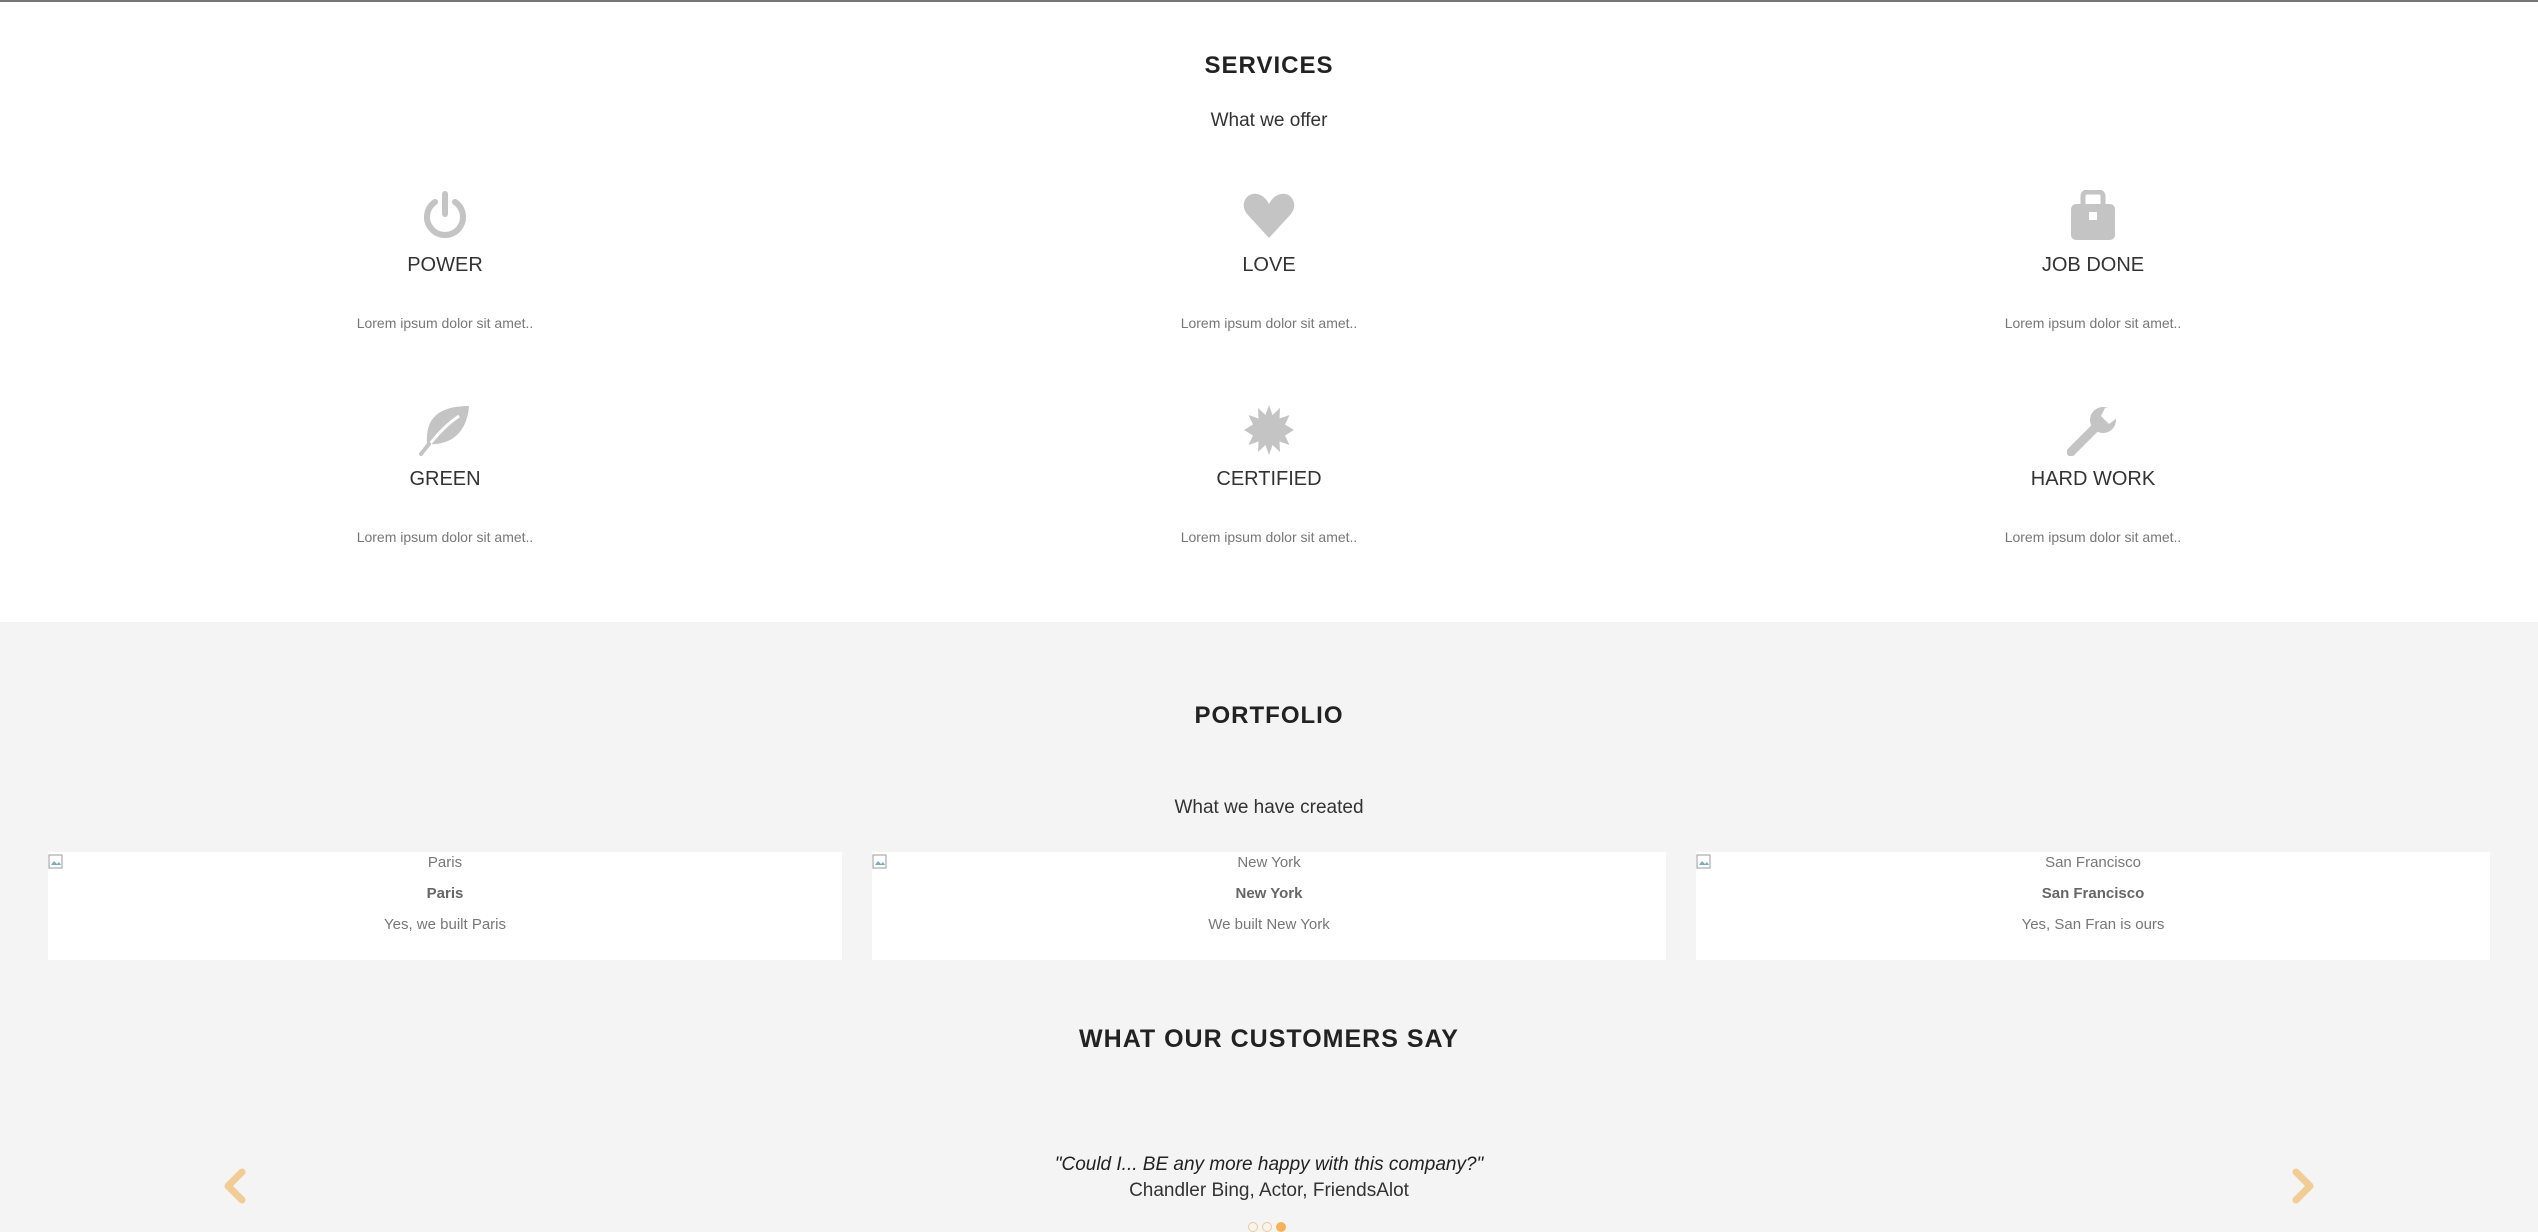  I want to click on testimonial-author: Chandler Bing, Actor, FriendsAlot, so click(1269, 1190).